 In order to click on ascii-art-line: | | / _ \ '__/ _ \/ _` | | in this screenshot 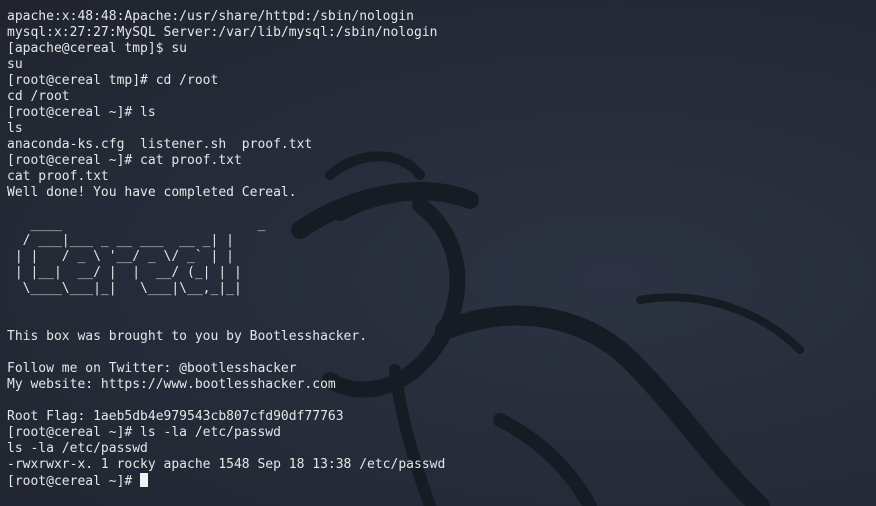, I will do `click(120, 256)`.